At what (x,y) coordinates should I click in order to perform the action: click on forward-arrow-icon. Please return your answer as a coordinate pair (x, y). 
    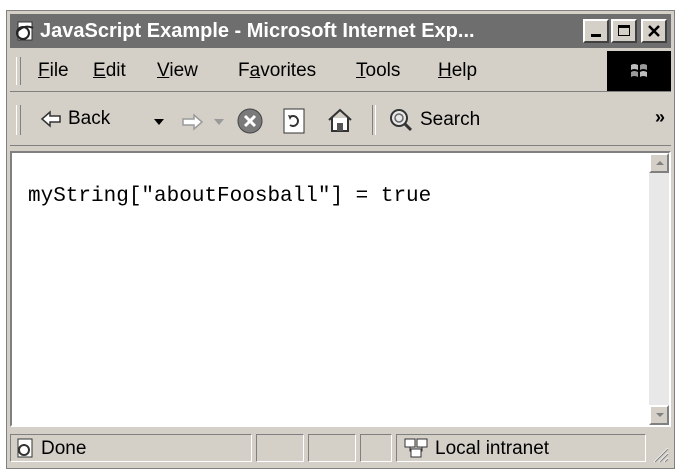
    Looking at the image, I should click on (192, 122).